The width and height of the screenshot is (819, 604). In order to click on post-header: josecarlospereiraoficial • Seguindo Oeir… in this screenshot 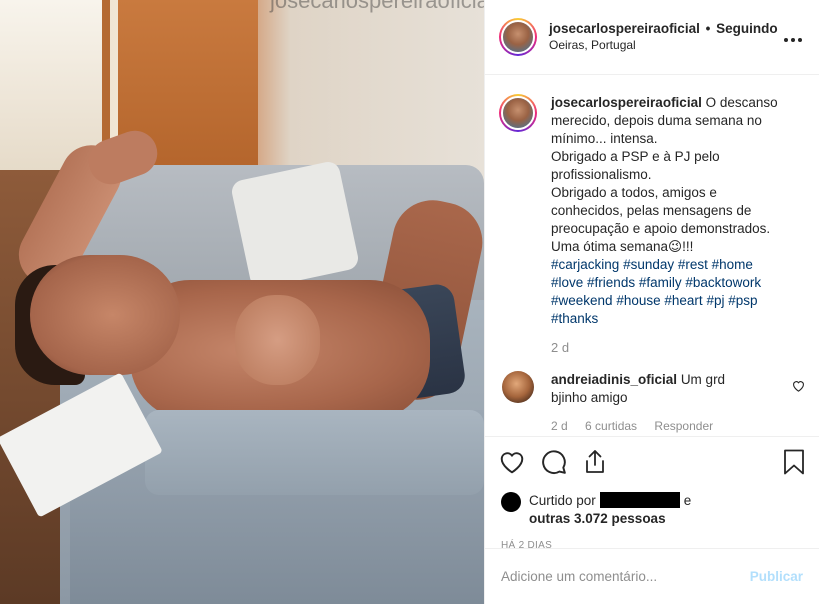, I will do `click(652, 37)`.